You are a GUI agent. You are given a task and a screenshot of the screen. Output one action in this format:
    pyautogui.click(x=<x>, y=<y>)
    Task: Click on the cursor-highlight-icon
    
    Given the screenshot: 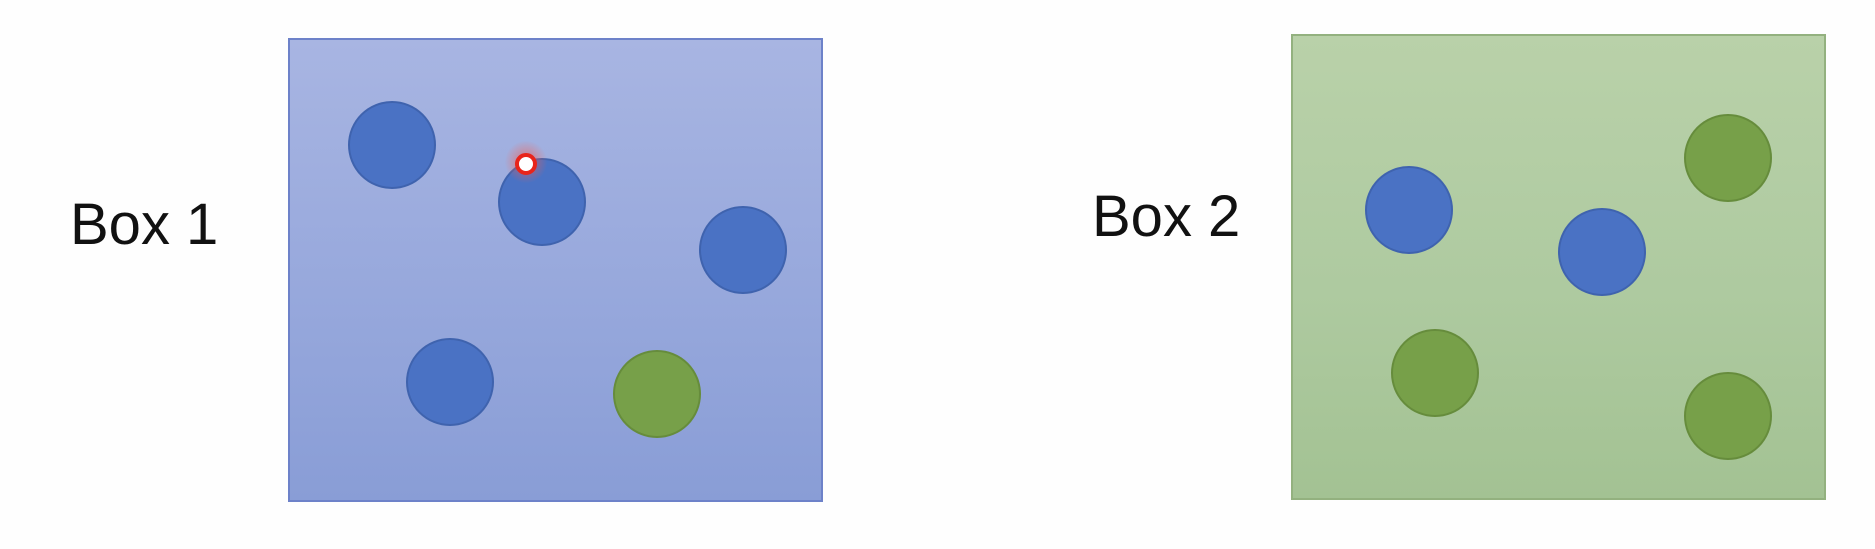 What is the action you would take?
    pyautogui.click(x=526, y=164)
    